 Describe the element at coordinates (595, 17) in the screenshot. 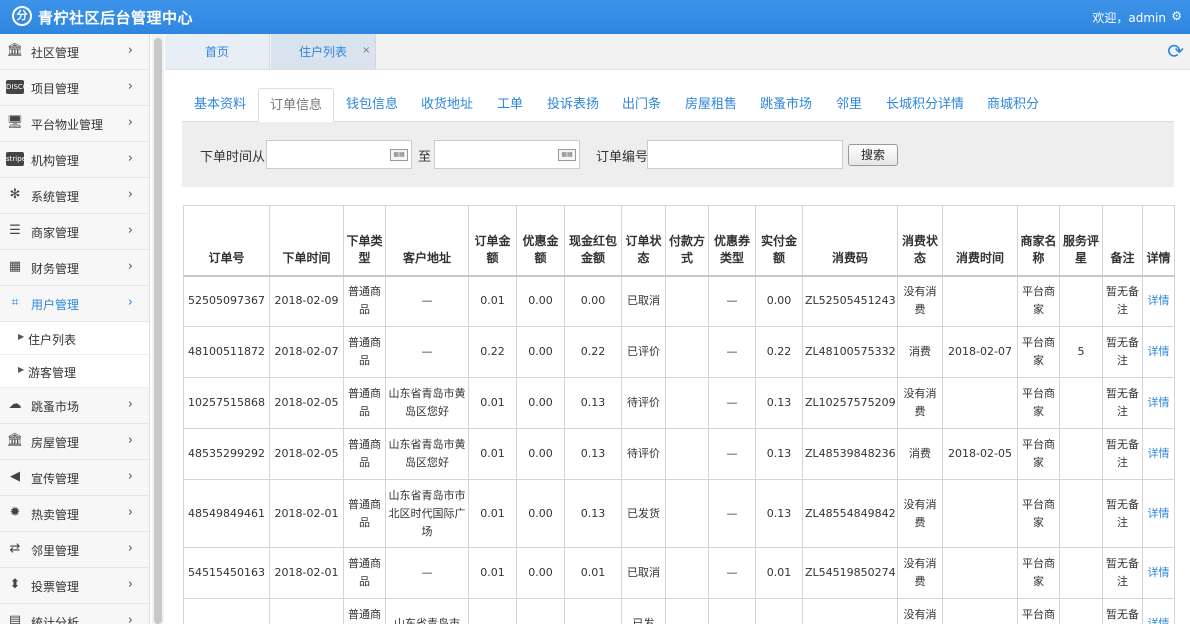

I see `top-header: 分 青柠社区后台管理中心 欢迎，admin ⚙` at that location.